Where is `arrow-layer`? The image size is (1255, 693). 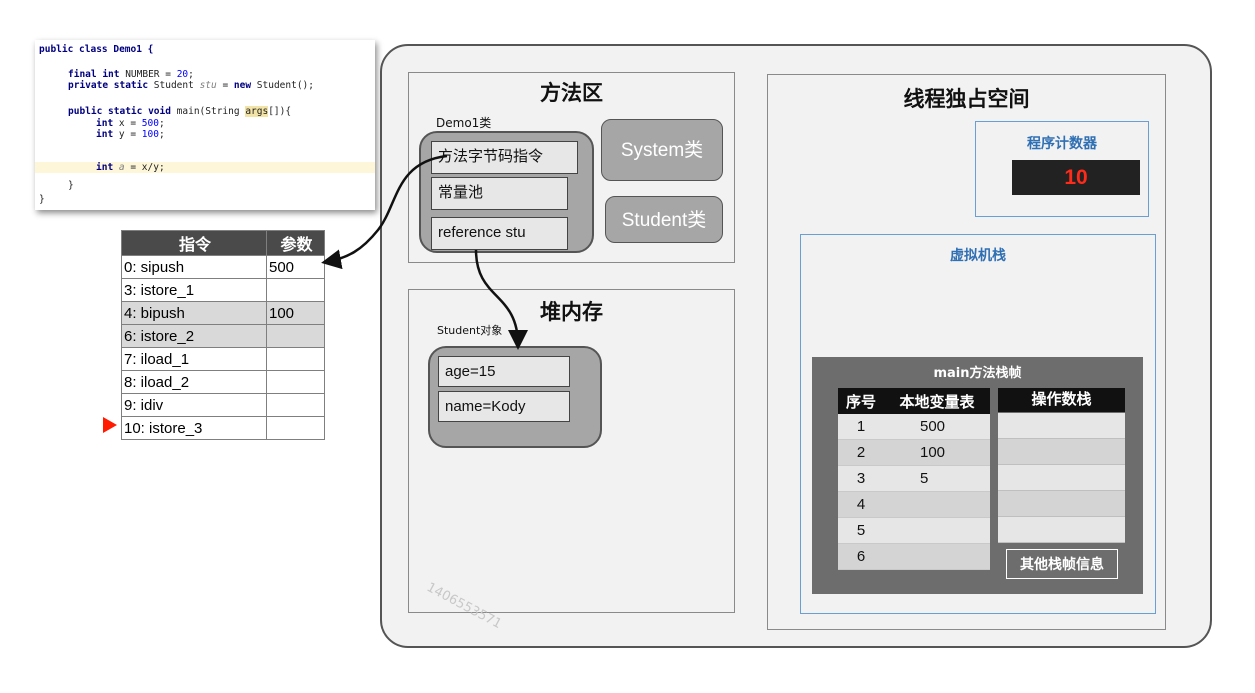 arrow-layer is located at coordinates (424, 252).